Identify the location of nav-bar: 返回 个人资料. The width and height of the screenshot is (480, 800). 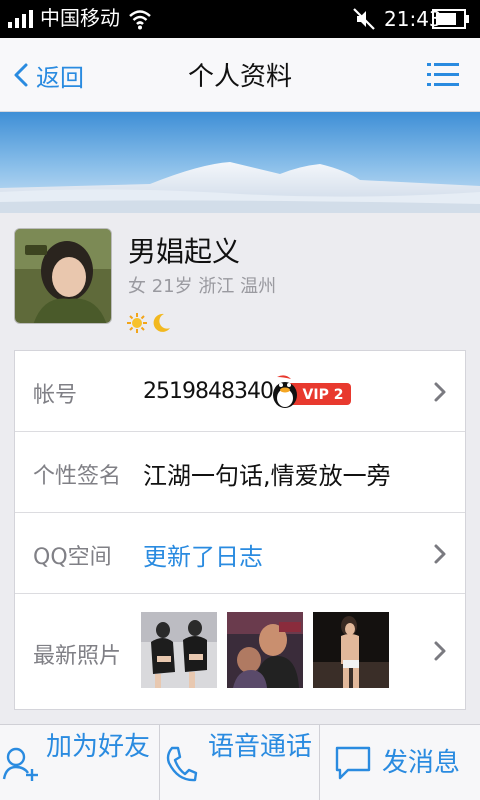
(240, 75).